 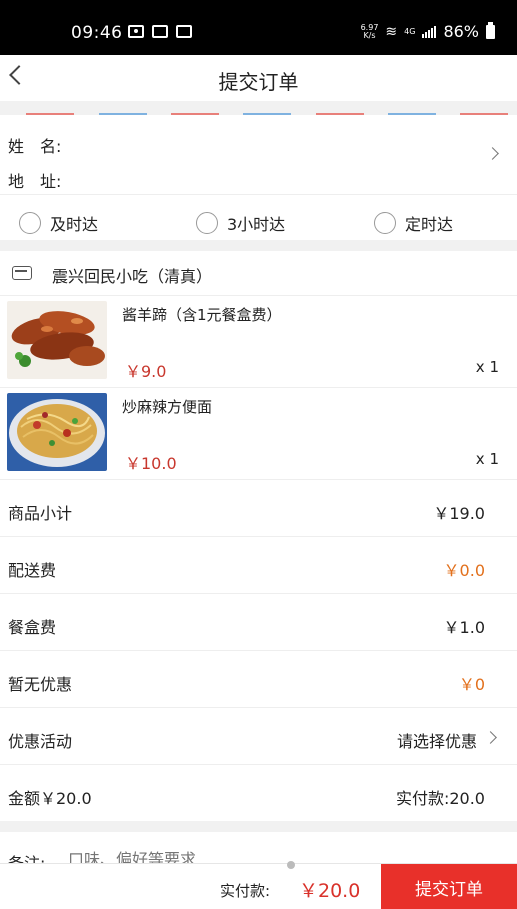 I want to click on battery-level: 86%, so click(x=461, y=31).